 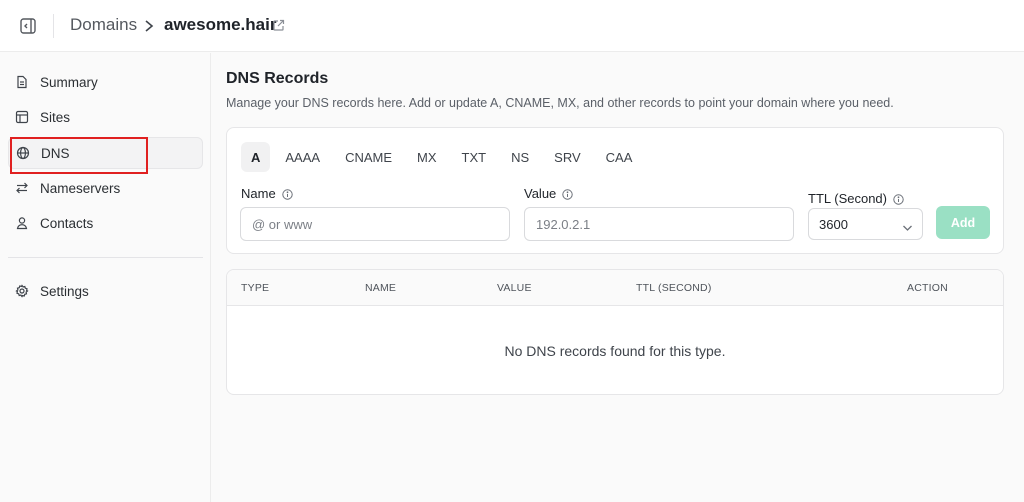 I want to click on header-divider, so click(x=53, y=26).